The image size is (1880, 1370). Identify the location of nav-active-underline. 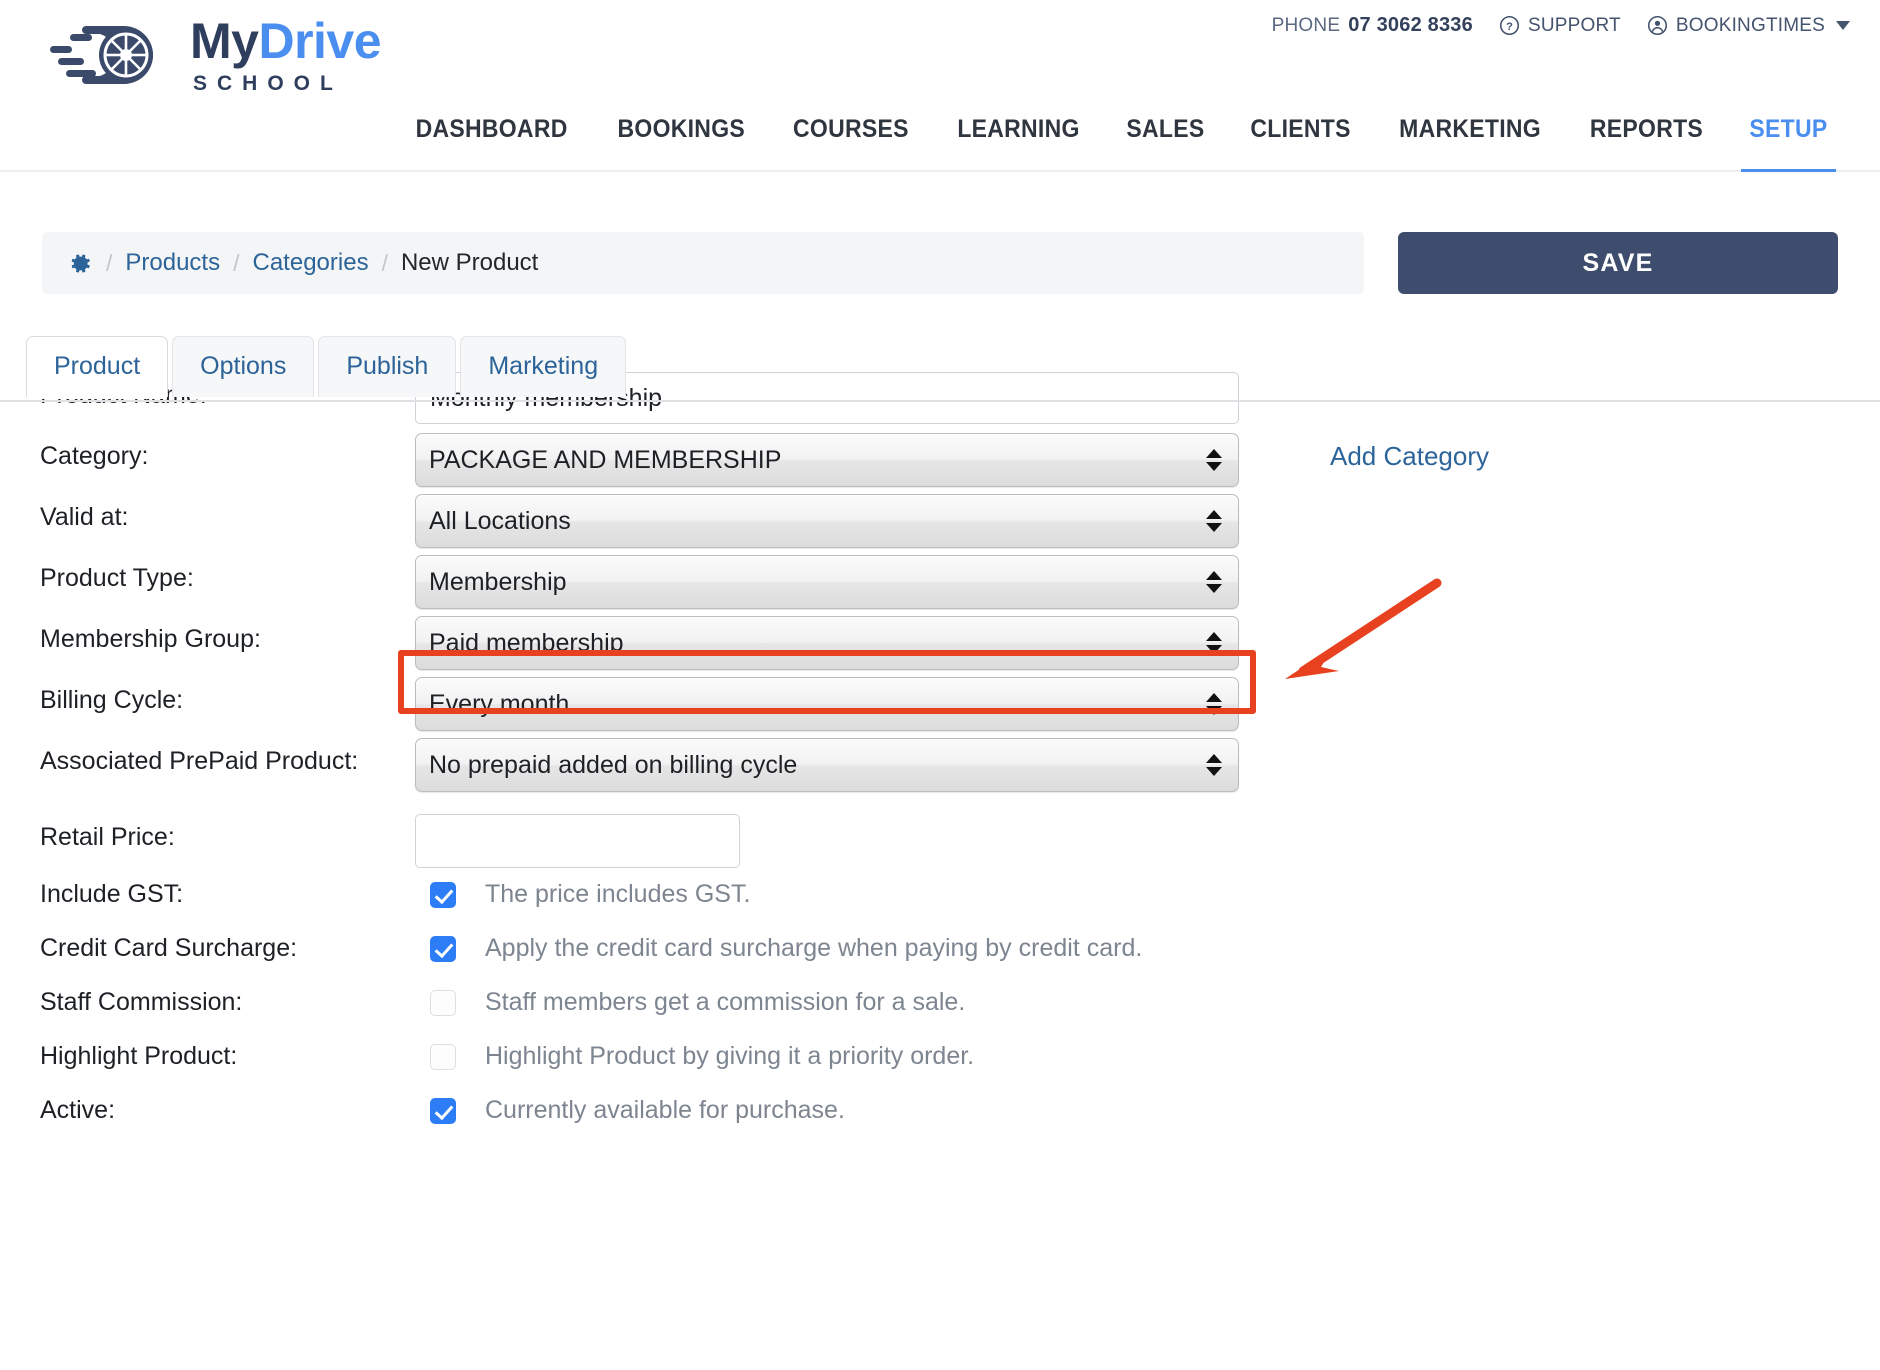
(1788, 170).